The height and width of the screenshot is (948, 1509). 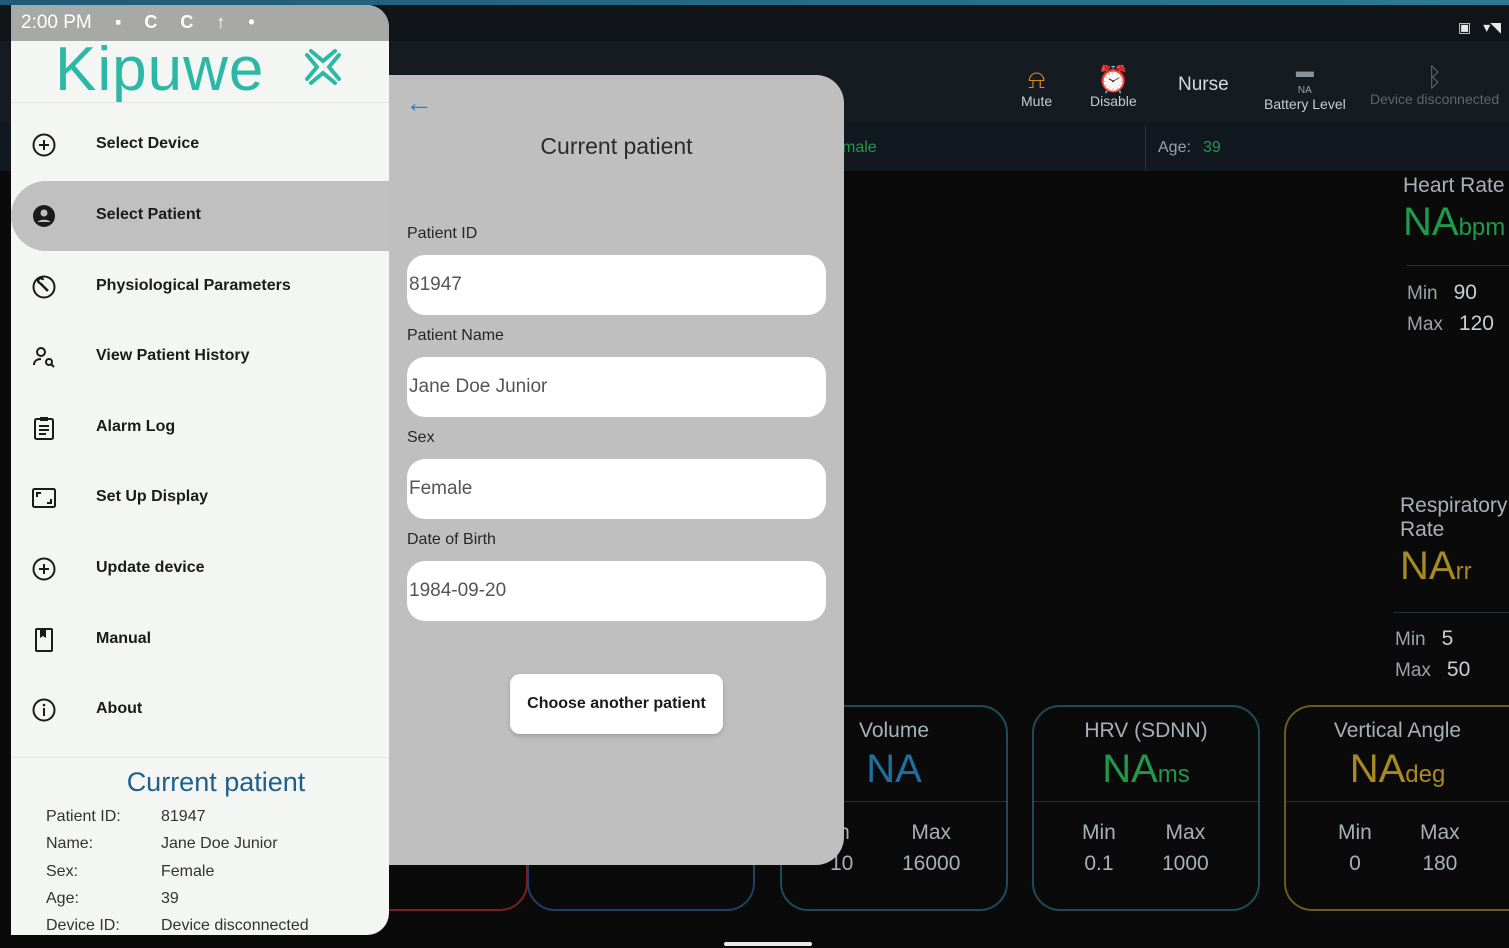 I want to click on hrv-value: NAms, so click(x=1146, y=769).